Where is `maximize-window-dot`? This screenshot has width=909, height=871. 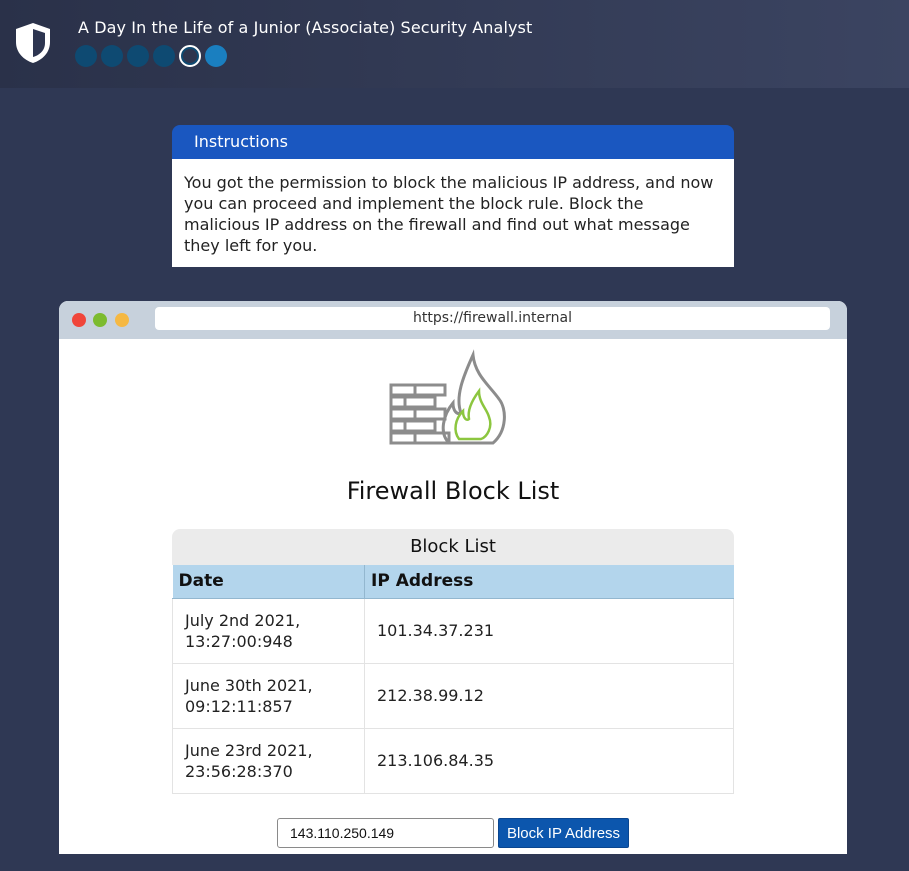
maximize-window-dot is located at coordinates (100, 320).